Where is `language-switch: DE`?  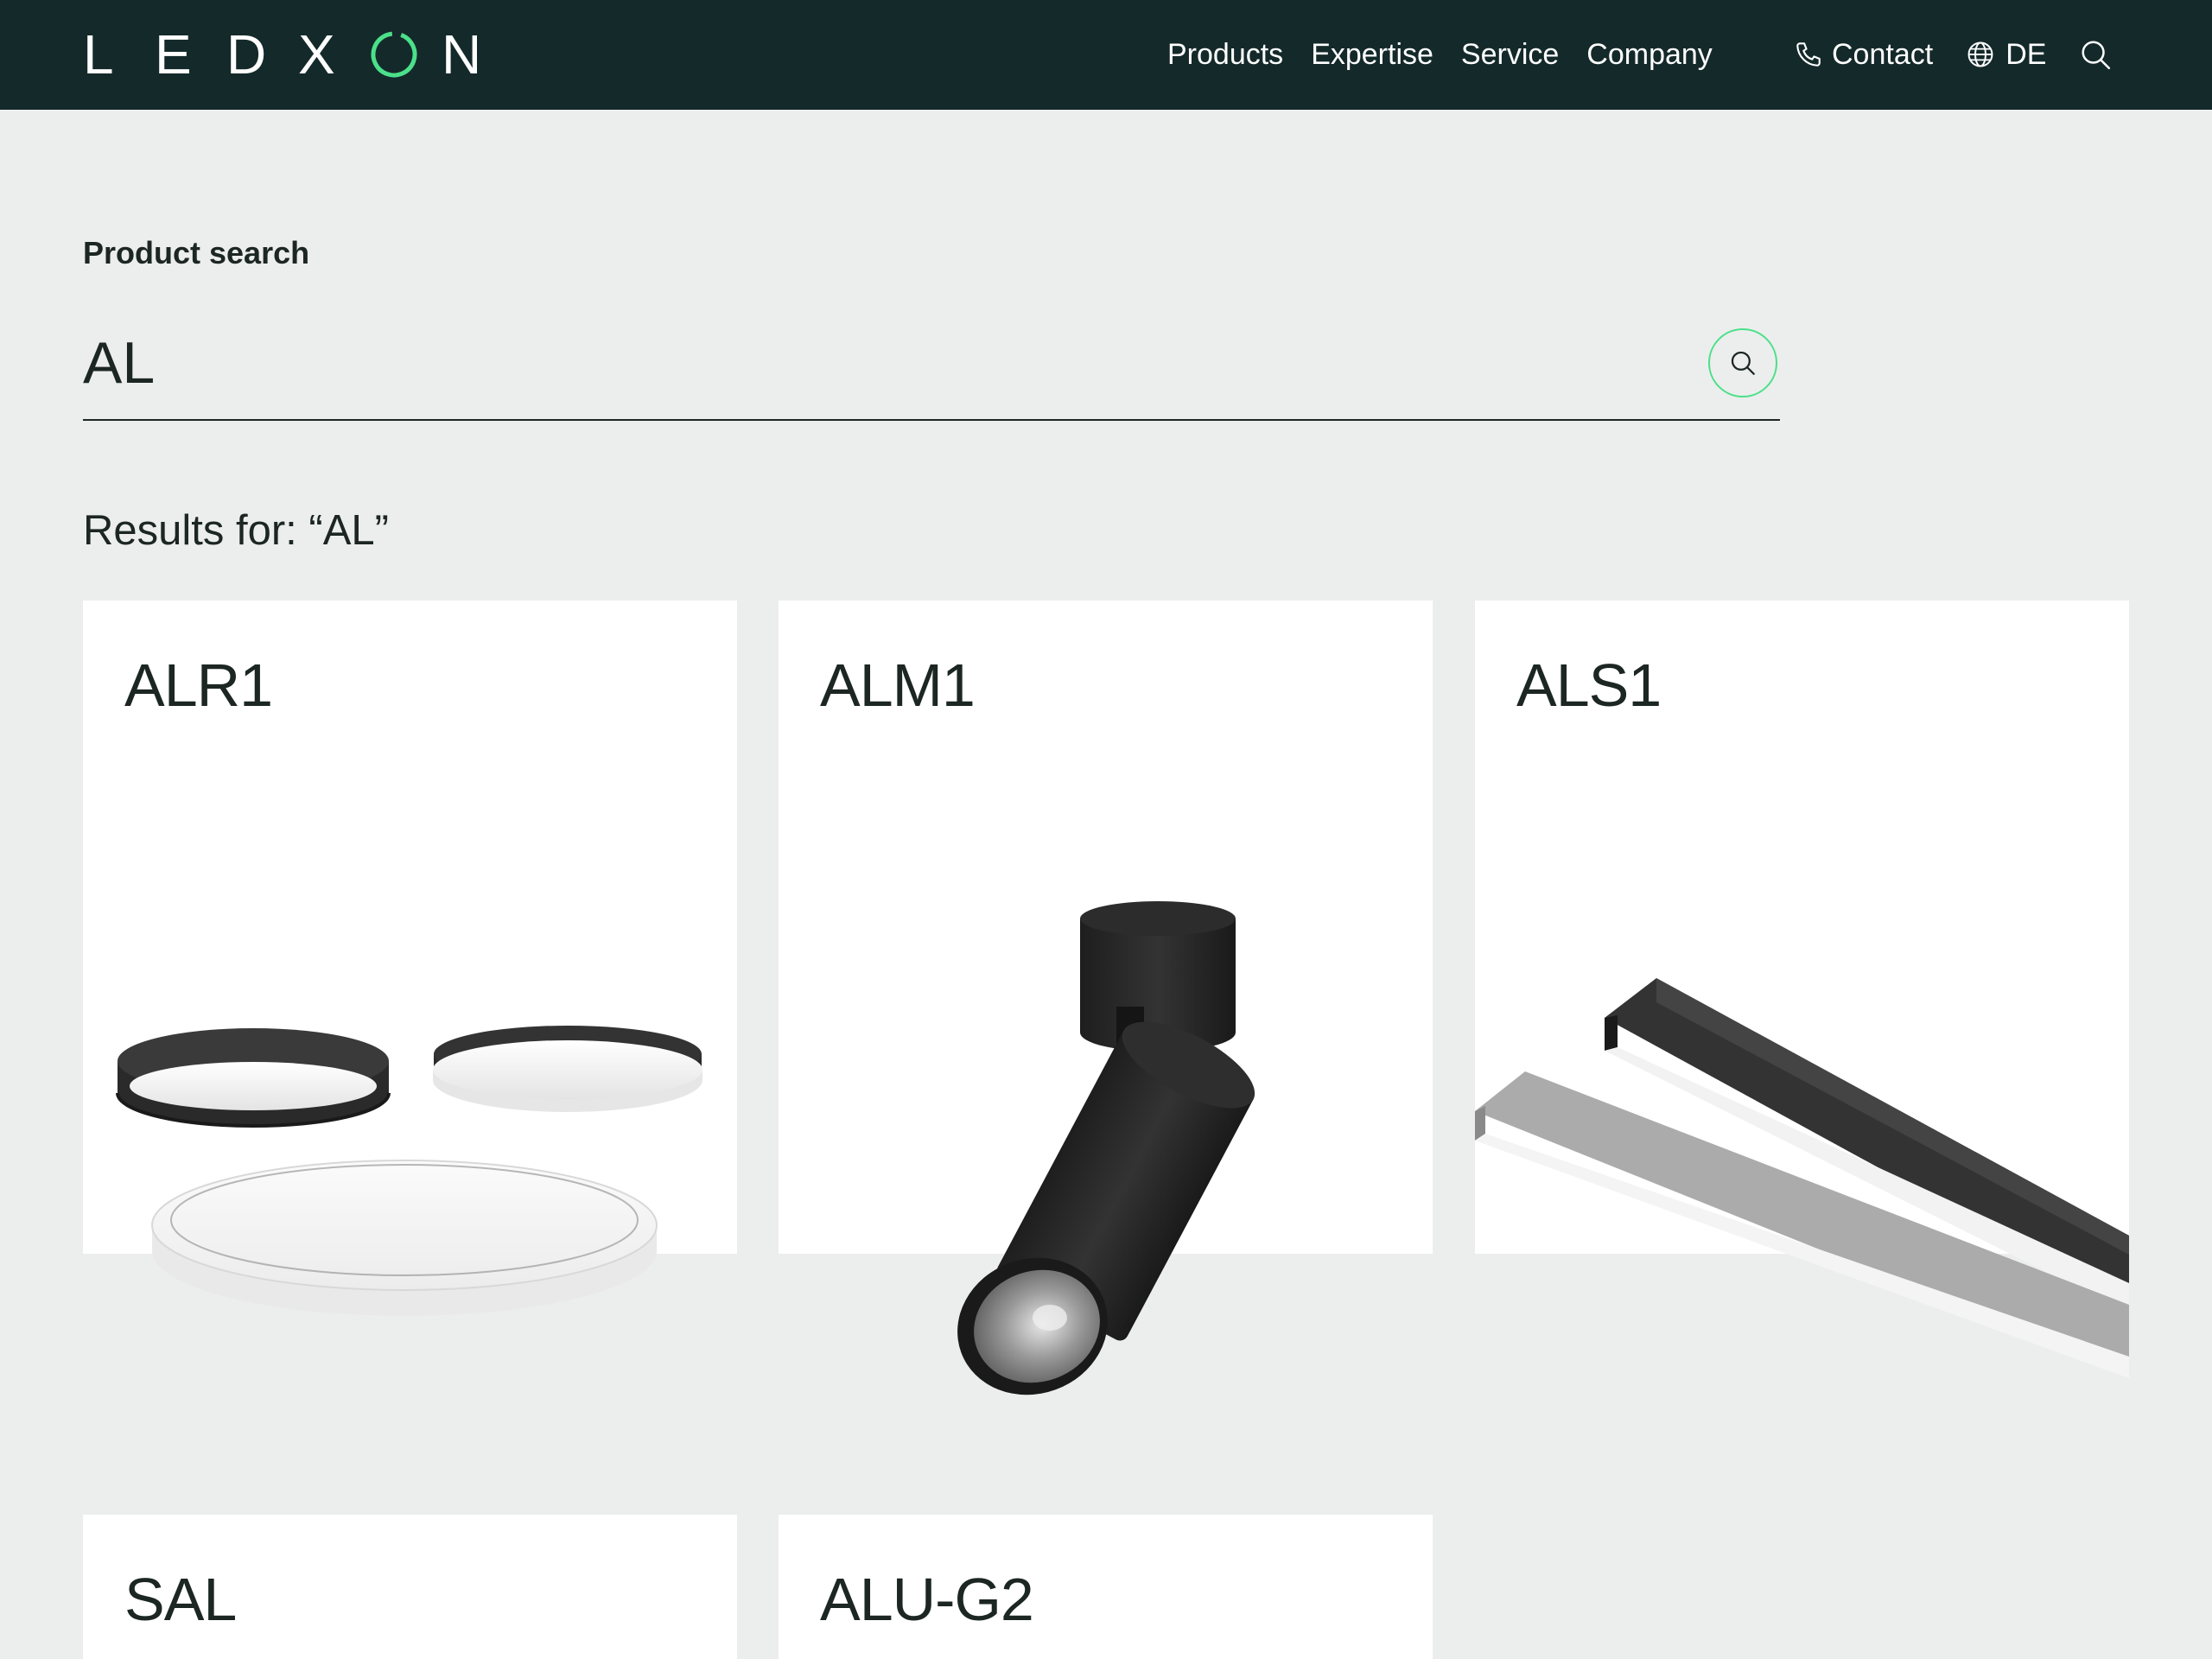
language-switch: DE is located at coordinates (2006, 54).